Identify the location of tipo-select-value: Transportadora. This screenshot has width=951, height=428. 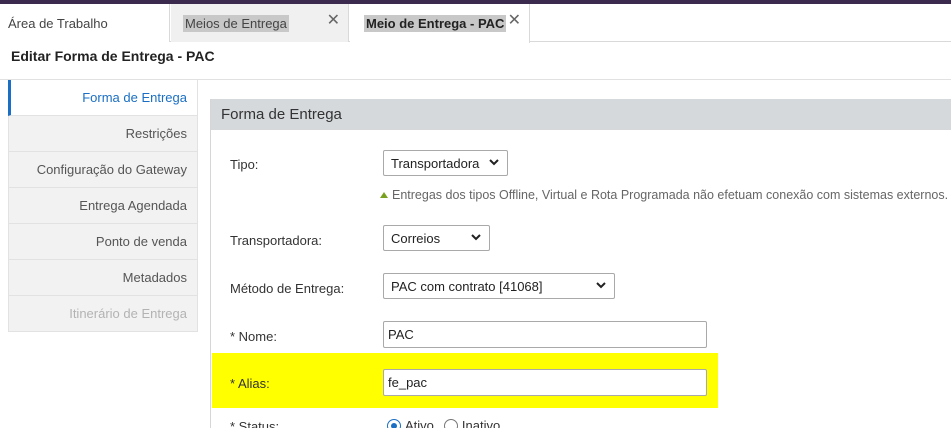
(435, 163).